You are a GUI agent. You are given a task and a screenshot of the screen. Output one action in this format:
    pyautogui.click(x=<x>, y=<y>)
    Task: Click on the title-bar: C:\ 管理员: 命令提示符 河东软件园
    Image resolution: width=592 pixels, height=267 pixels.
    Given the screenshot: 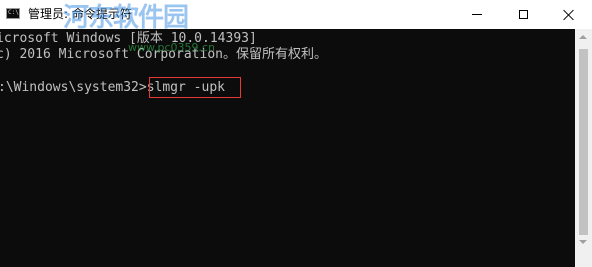 What is the action you would take?
    pyautogui.click(x=296, y=16)
    